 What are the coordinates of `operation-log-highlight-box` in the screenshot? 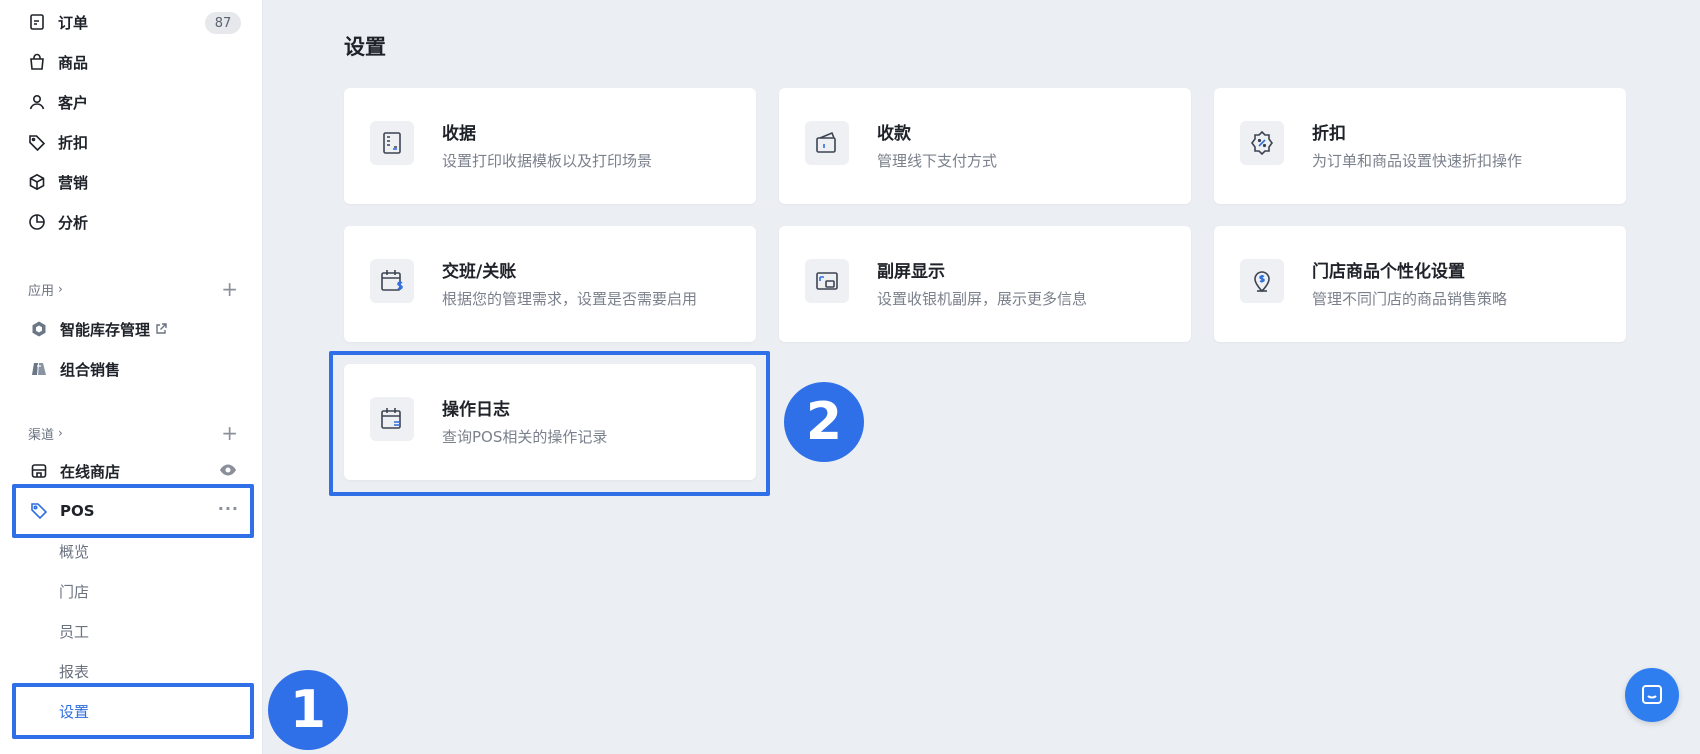 It's located at (549, 423).